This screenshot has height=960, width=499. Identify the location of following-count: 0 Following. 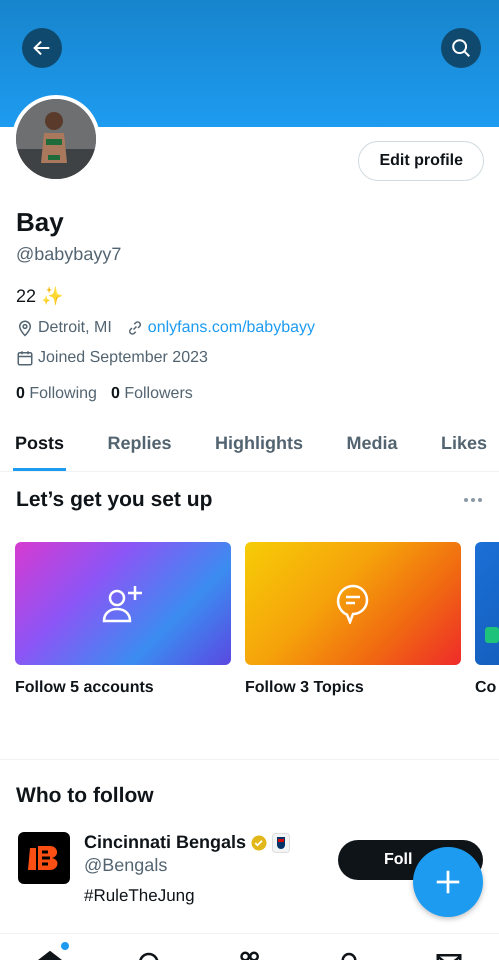
(56, 394).